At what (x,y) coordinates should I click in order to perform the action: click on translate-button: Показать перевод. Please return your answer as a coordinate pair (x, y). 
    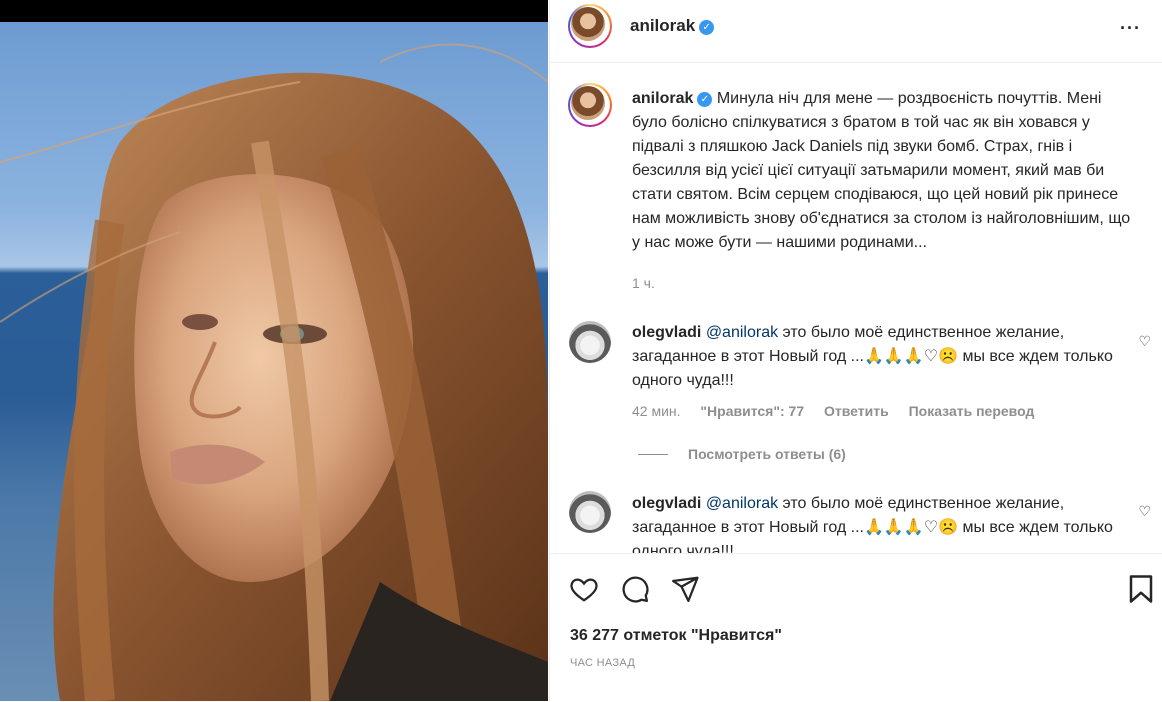
    Looking at the image, I should click on (972, 411).